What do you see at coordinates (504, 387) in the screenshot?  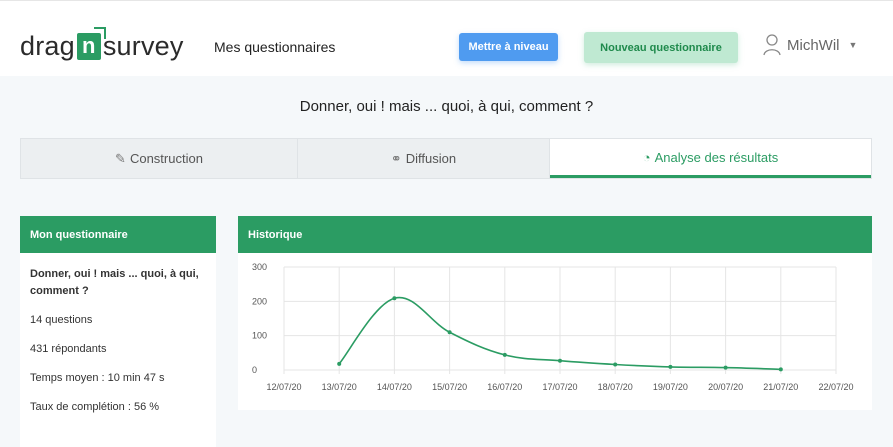 I see `x-tick-label: 16/07/20` at bounding box center [504, 387].